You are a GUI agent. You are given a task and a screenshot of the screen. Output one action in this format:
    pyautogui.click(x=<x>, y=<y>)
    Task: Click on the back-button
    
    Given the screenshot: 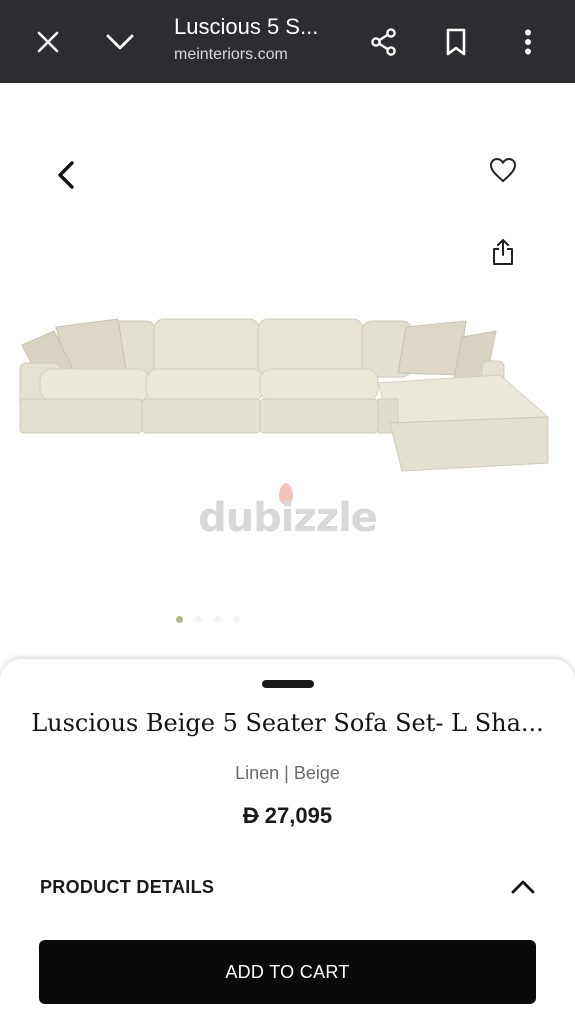 What is the action you would take?
    pyautogui.click(x=66, y=175)
    